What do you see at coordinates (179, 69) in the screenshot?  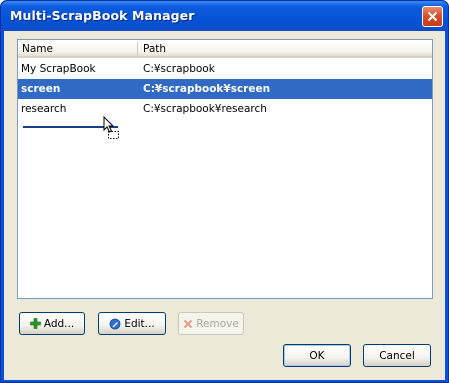 I see `row-path: C:¥scrapbook` at bounding box center [179, 69].